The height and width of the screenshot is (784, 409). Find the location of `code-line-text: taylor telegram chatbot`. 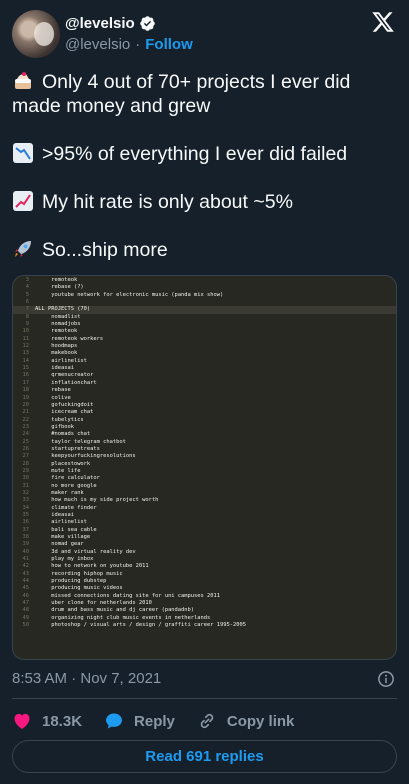

code-line-text: taylor telegram chatbot is located at coordinates (80, 441).